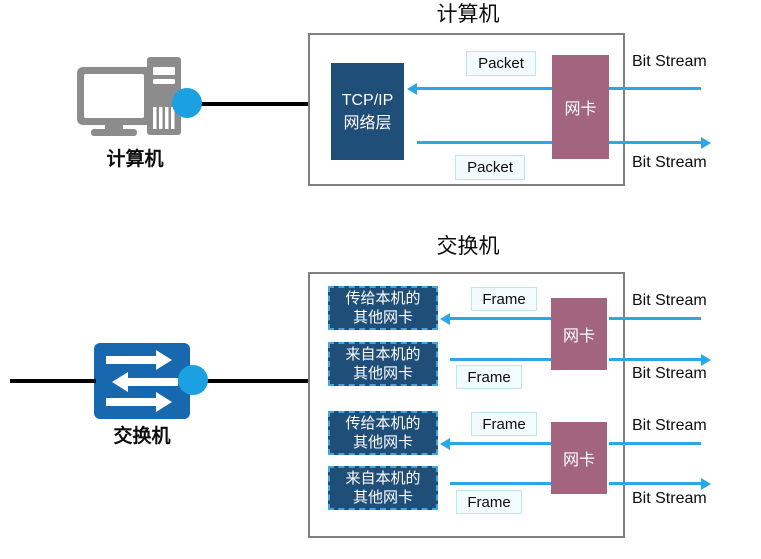 Image resolution: width=761 pixels, height=559 pixels. Describe the element at coordinates (193, 380) in the screenshot. I see `switch-network-port-dot` at that location.